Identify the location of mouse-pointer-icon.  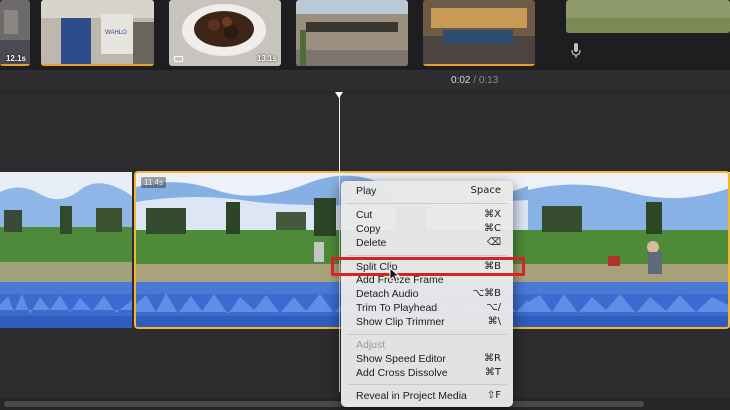
(395, 275).